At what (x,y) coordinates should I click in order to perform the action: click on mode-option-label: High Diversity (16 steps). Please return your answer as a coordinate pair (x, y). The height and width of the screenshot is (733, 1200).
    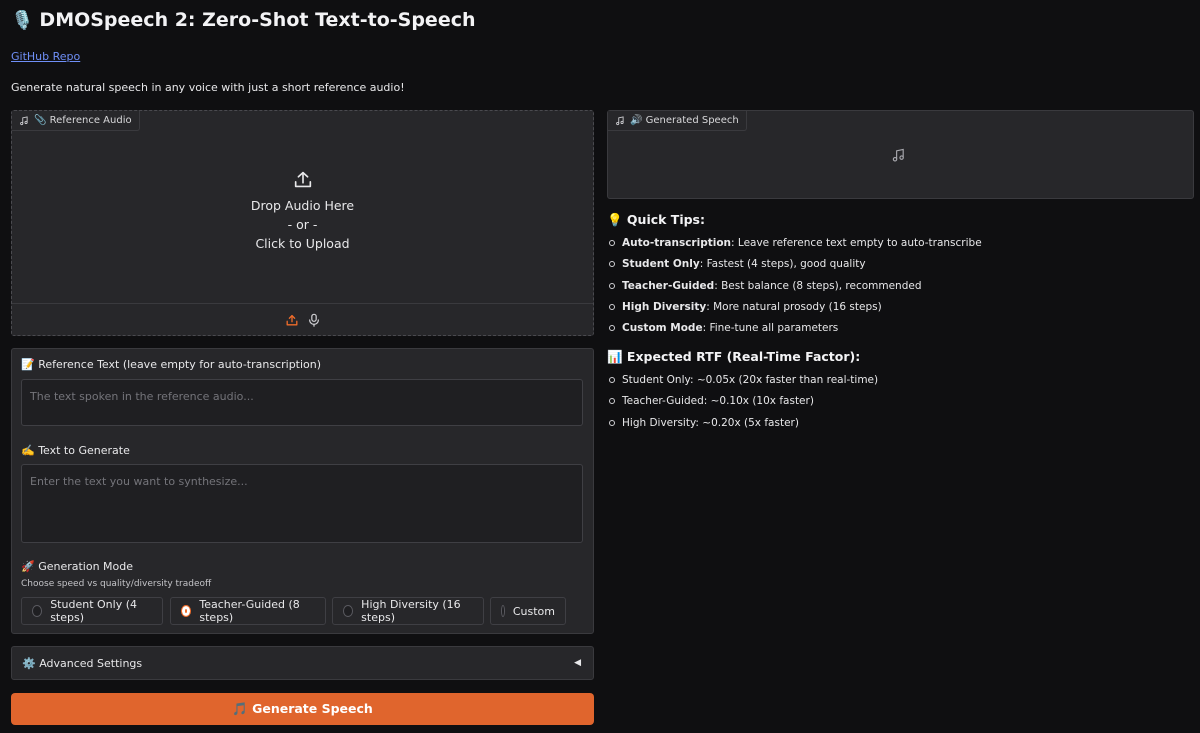
    Looking at the image, I should click on (411, 611).